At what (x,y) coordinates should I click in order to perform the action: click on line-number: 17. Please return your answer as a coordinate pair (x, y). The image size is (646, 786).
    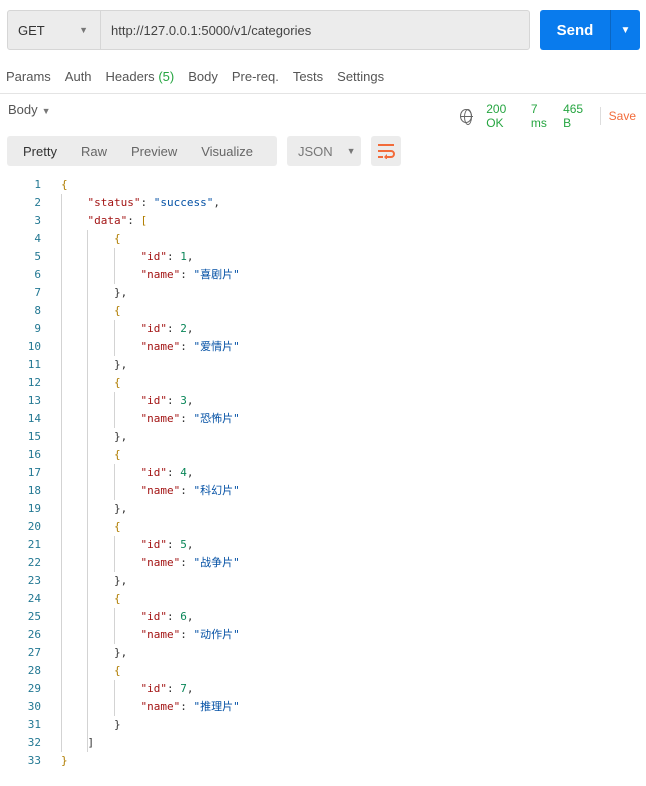
    Looking at the image, I should click on (34, 472).